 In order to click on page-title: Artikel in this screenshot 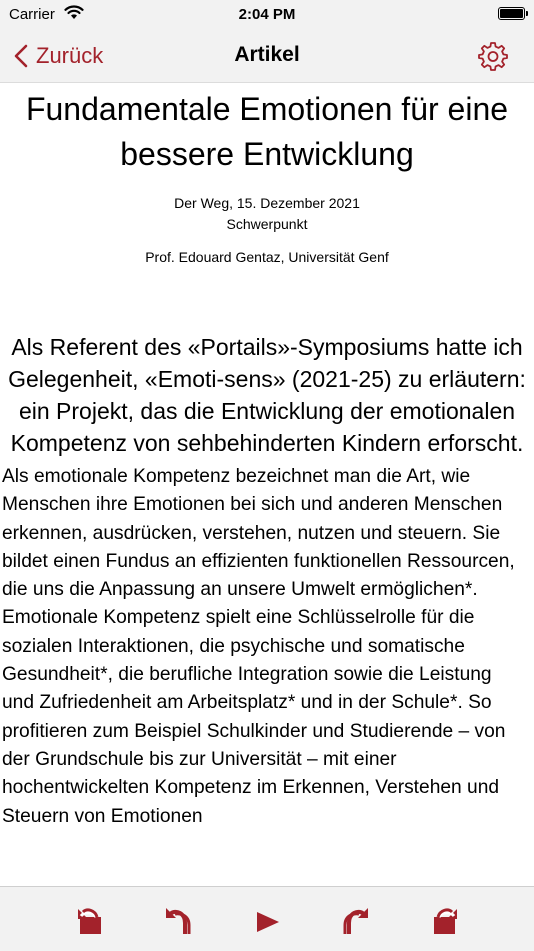, I will do `click(267, 54)`.